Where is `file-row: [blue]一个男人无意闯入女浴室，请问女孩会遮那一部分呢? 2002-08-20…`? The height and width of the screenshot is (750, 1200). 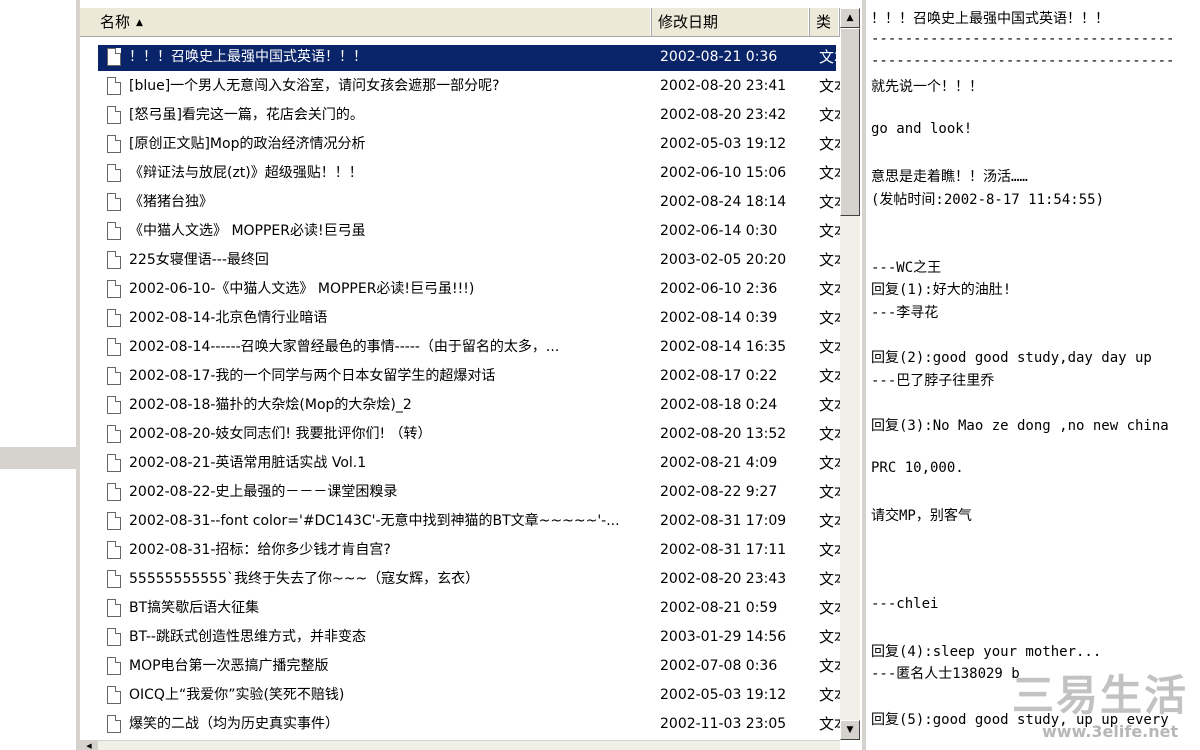
file-row: [blue]一个男人无意闯入女浴室，请问女孩会遮那一部分呢? 2002-08-20… is located at coordinates (460, 86).